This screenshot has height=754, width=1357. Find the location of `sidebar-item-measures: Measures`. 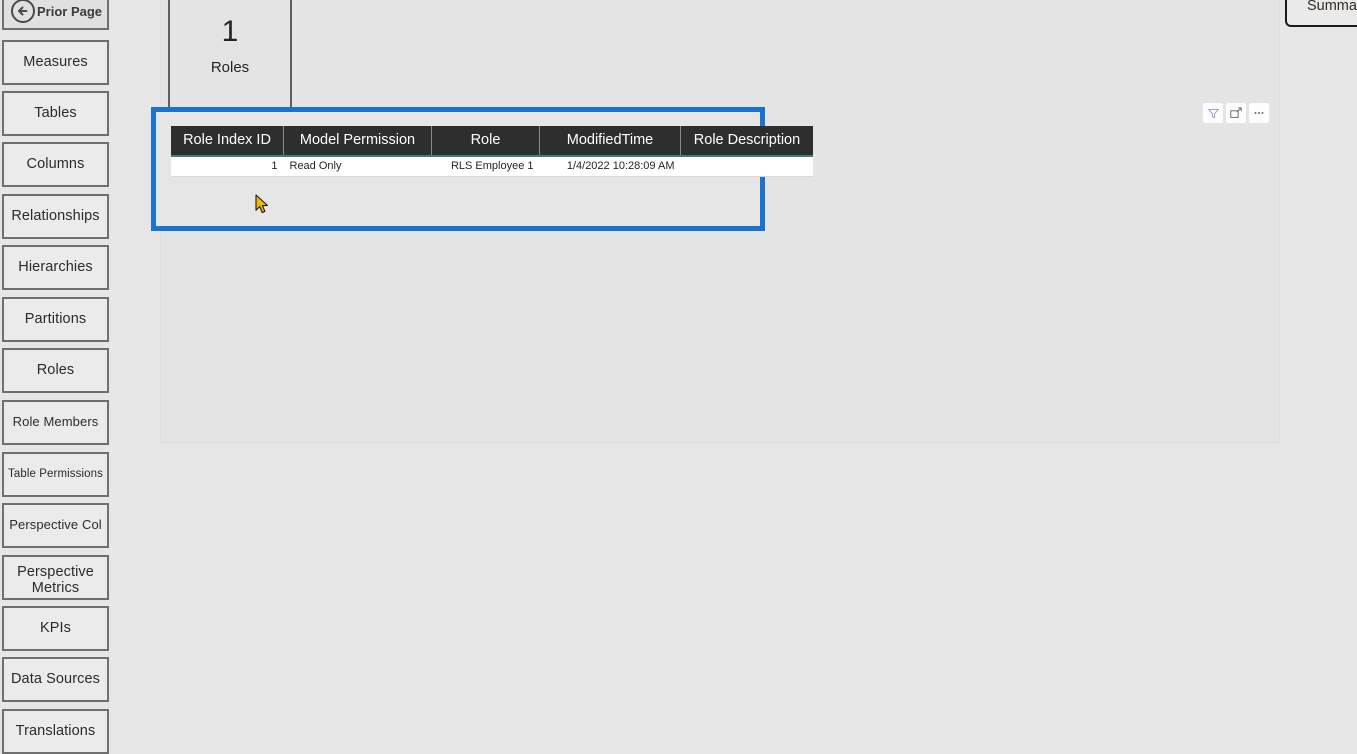

sidebar-item-measures: Measures is located at coordinates (55, 62).